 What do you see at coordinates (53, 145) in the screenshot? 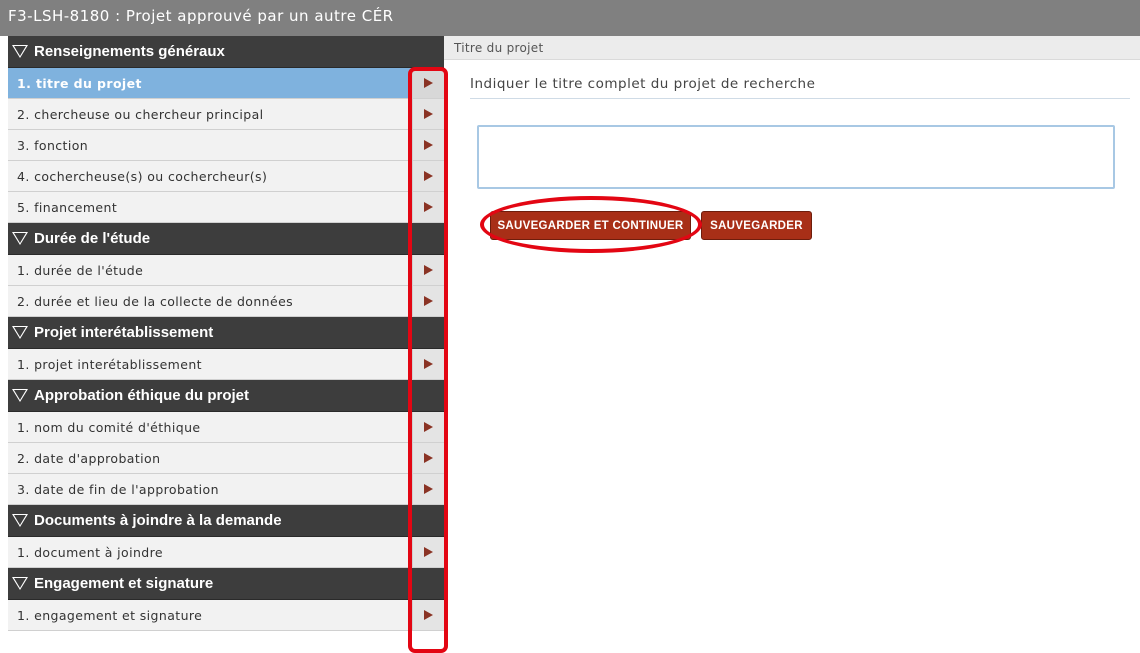
I see `sidebar-item-label: 3. fonction` at bounding box center [53, 145].